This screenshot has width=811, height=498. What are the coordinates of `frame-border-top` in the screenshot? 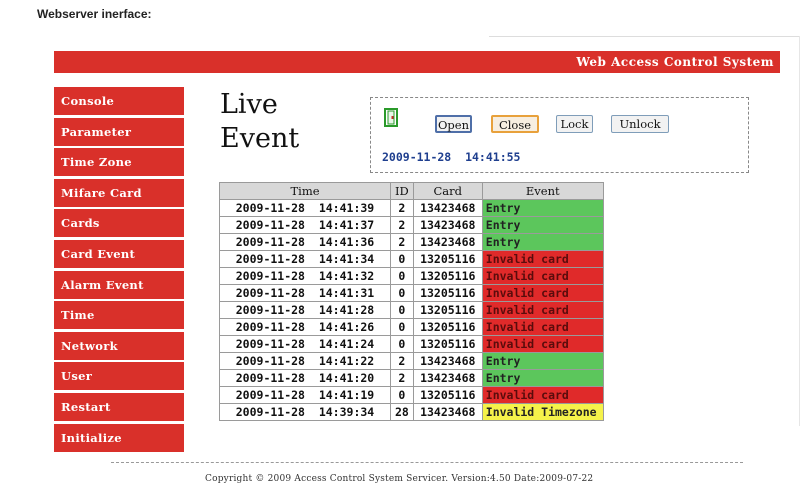 It's located at (644, 36).